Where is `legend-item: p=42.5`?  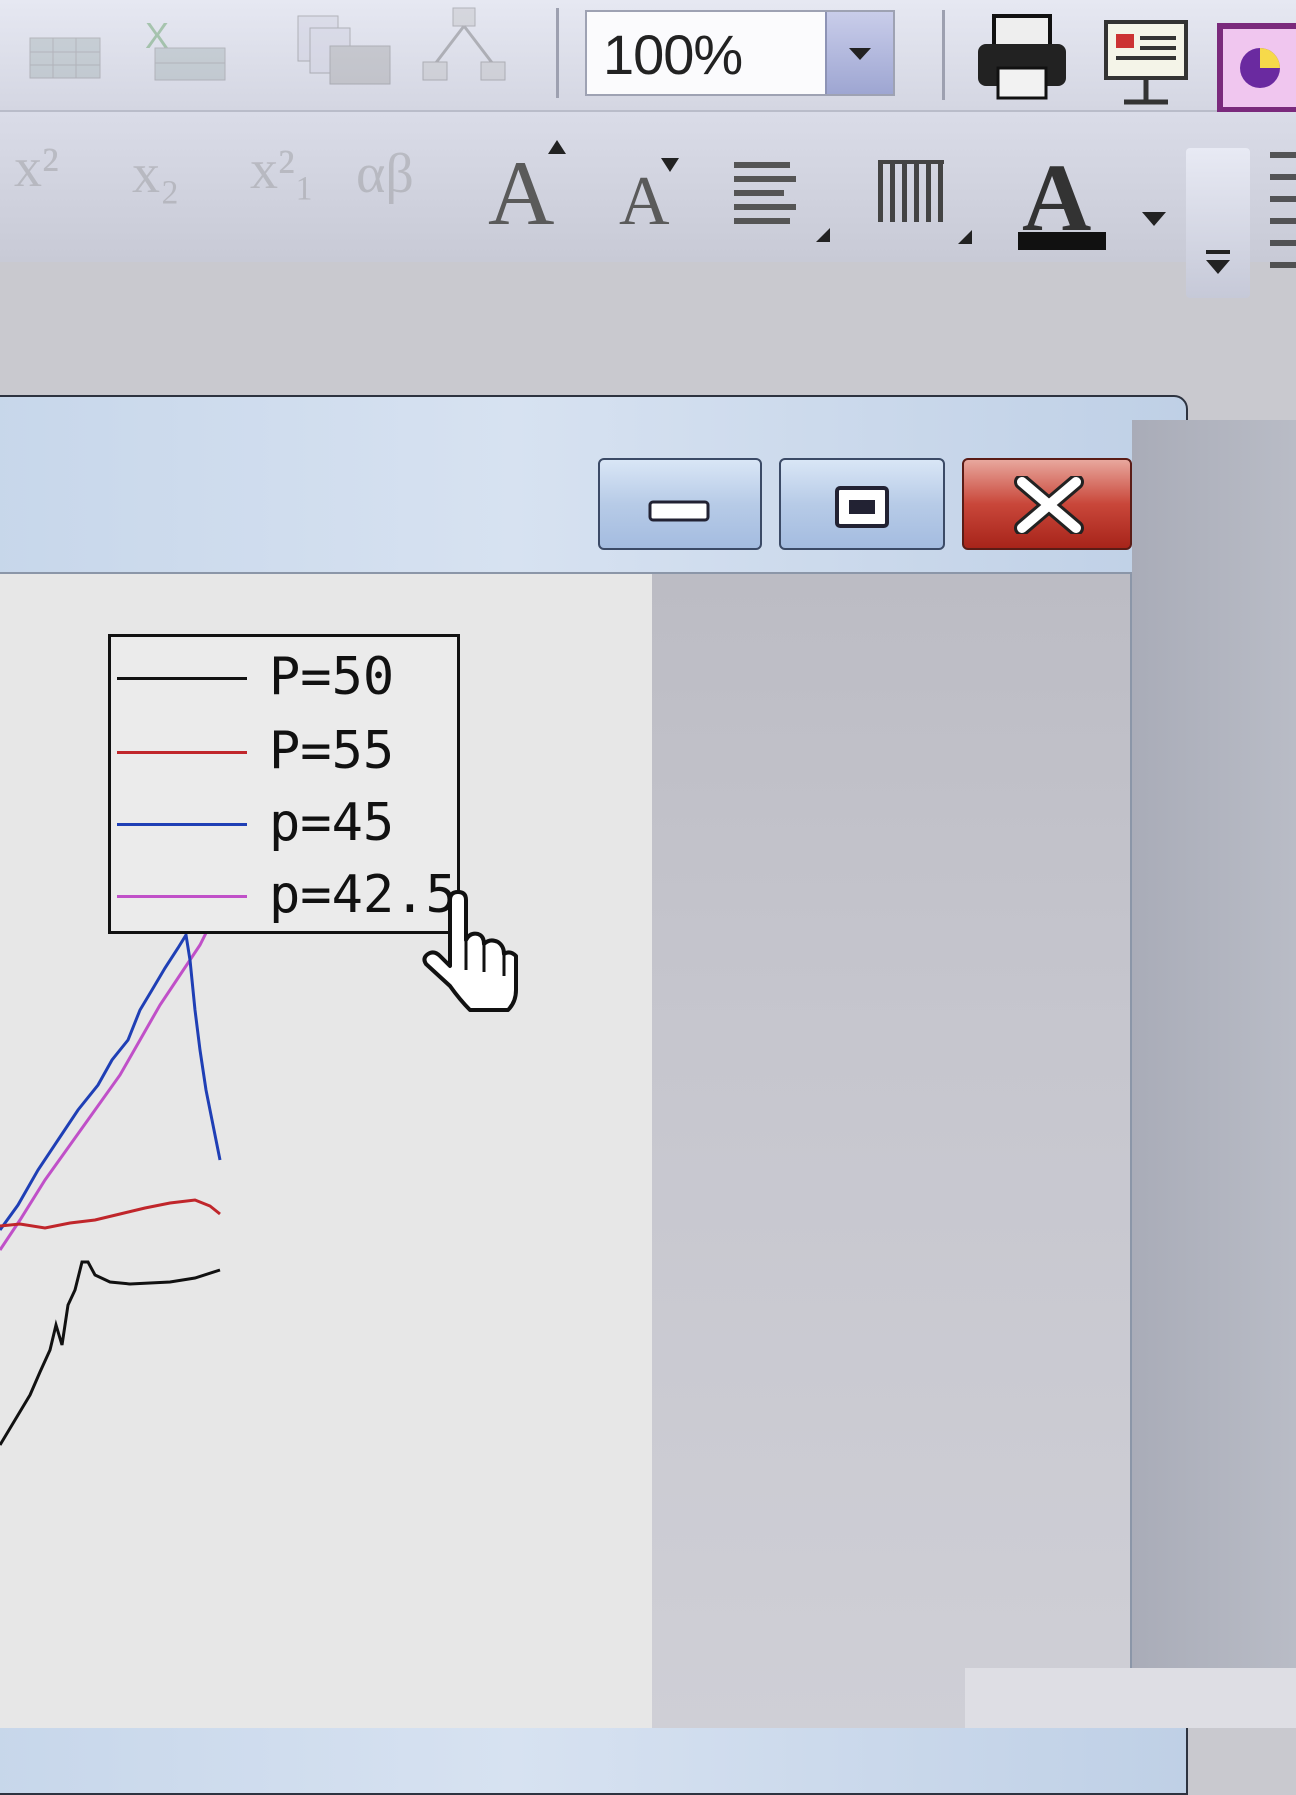 legend-item: p=42.5 is located at coordinates (284, 894).